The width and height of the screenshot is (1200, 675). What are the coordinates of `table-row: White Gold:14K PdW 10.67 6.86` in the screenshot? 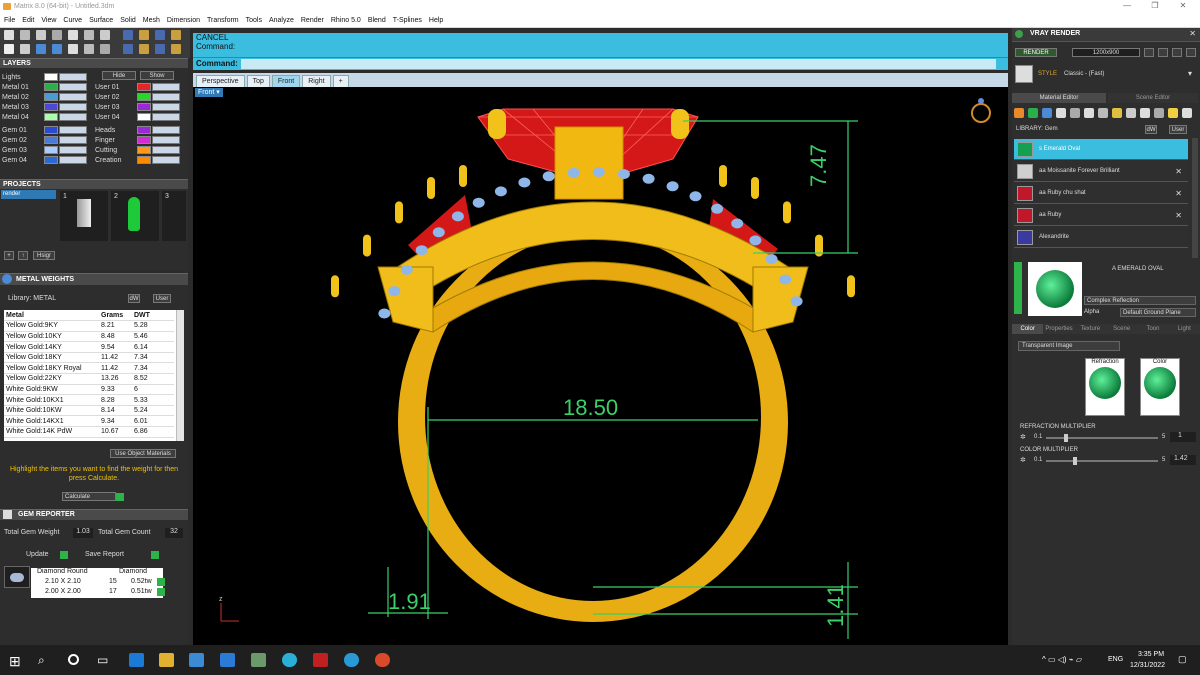 It's located at (89, 432).